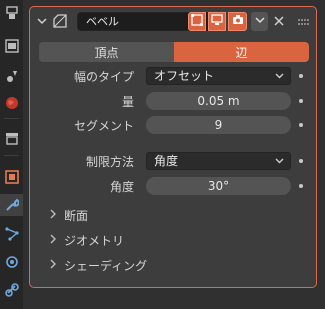  I want to click on monitor-icon, so click(217, 21).